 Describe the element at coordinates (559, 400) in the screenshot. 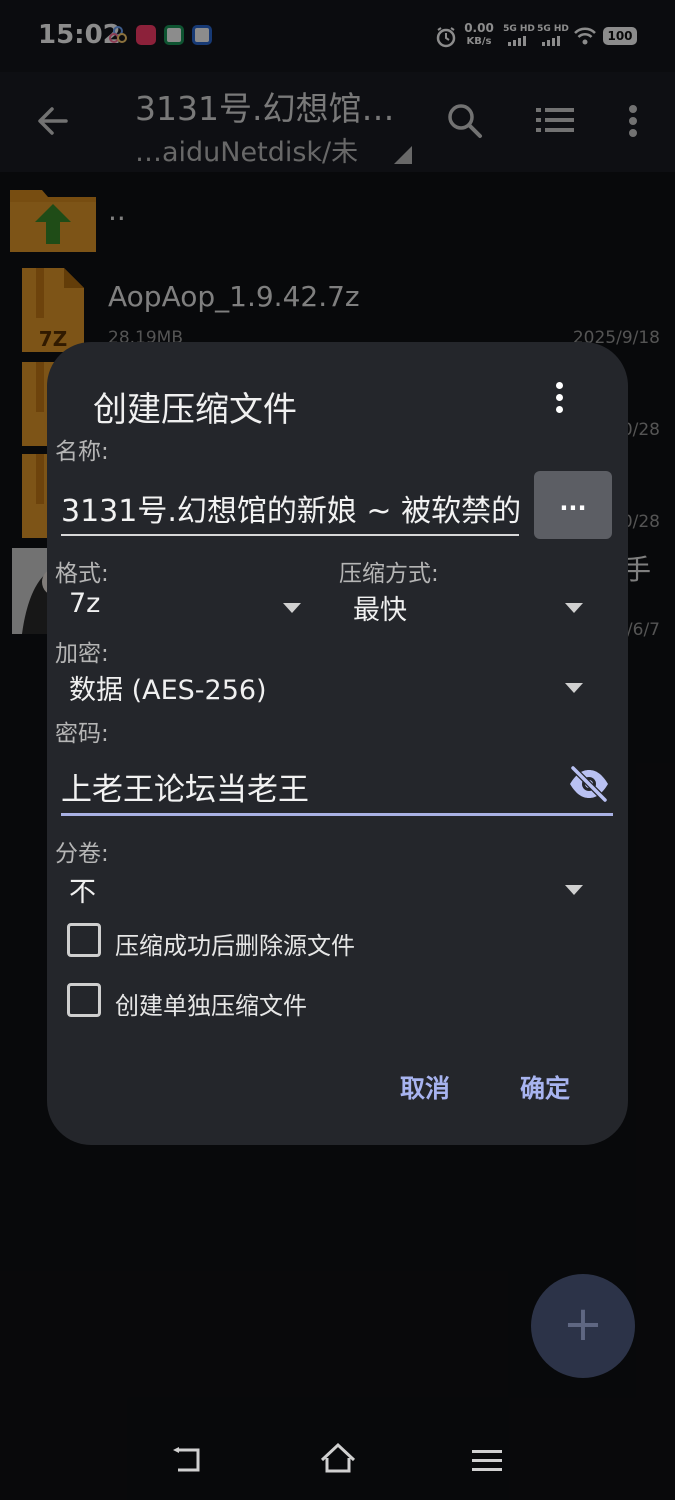

I see `dialog-more-icon` at that location.